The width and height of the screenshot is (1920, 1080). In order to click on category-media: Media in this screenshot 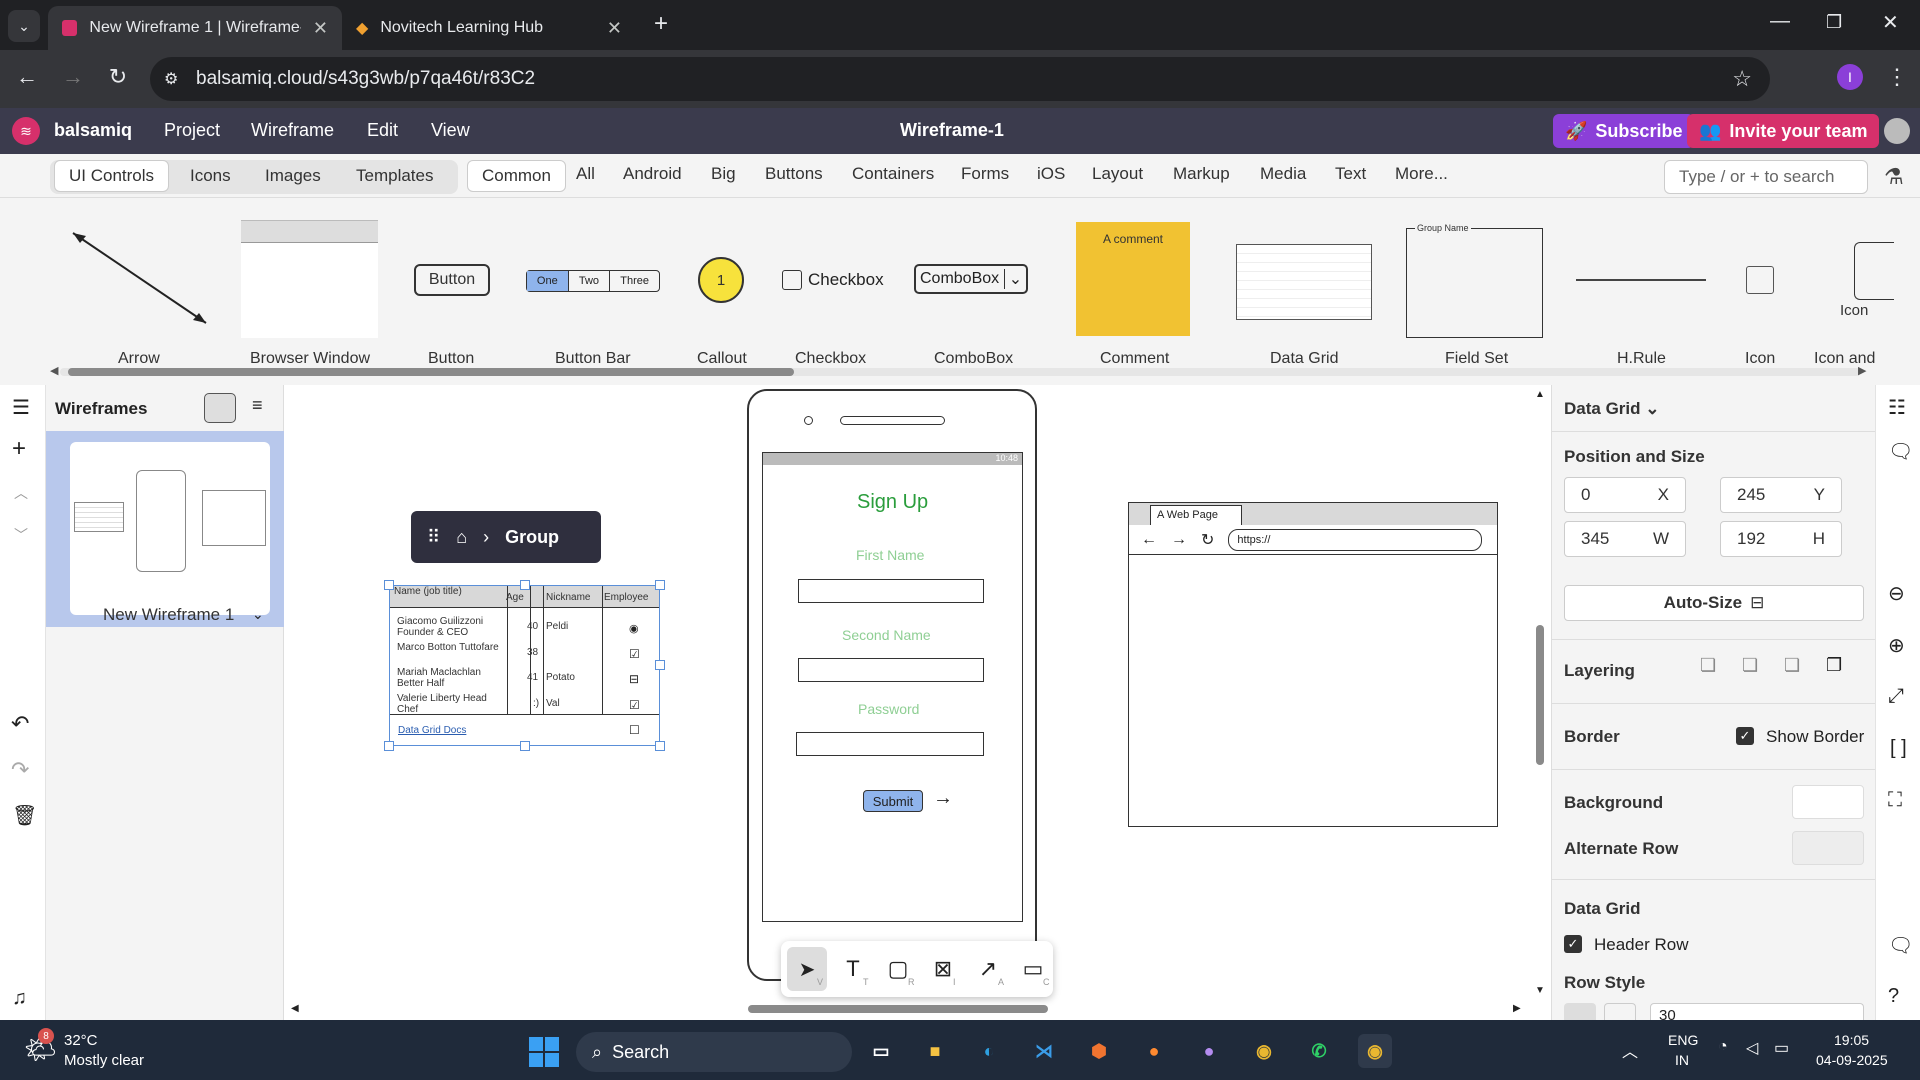, I will do `click(1283, 174)`.